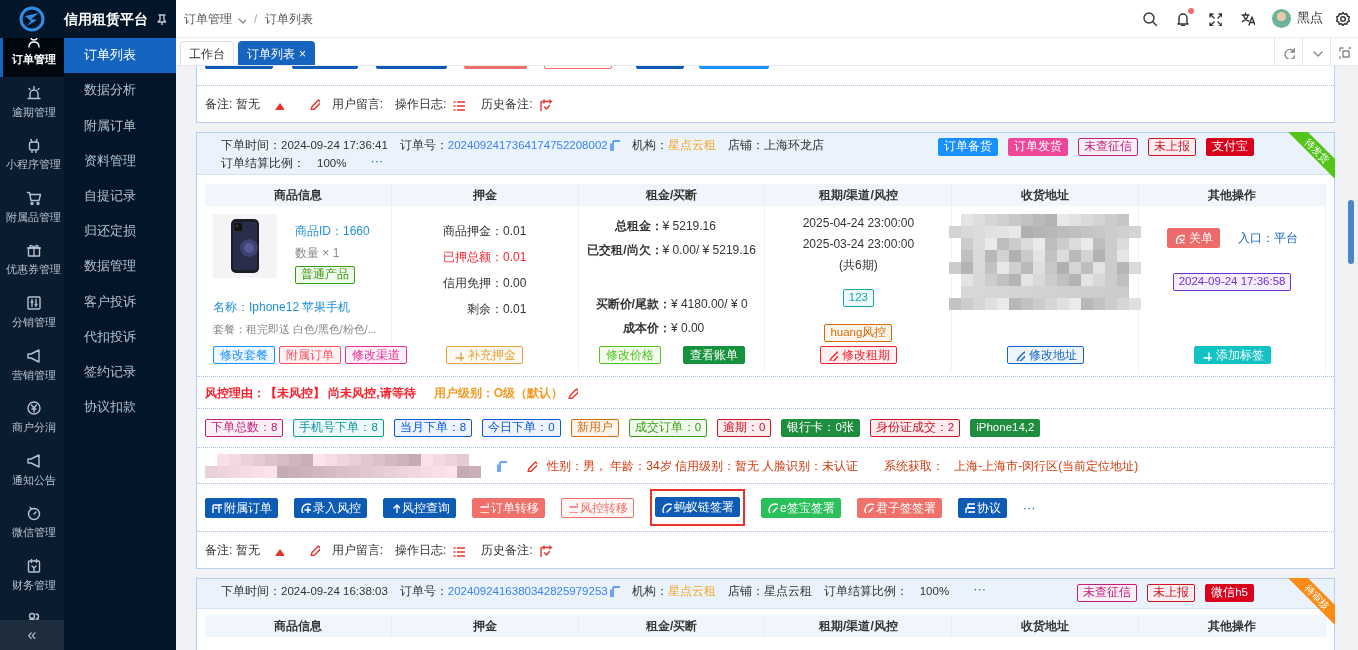 Image resolution: width=1358 pixels, height=650 pixels. Describe the element at coordinates (527, 591) in the screenshot. I see `order-number: 2024092416380342825979253` at that location.